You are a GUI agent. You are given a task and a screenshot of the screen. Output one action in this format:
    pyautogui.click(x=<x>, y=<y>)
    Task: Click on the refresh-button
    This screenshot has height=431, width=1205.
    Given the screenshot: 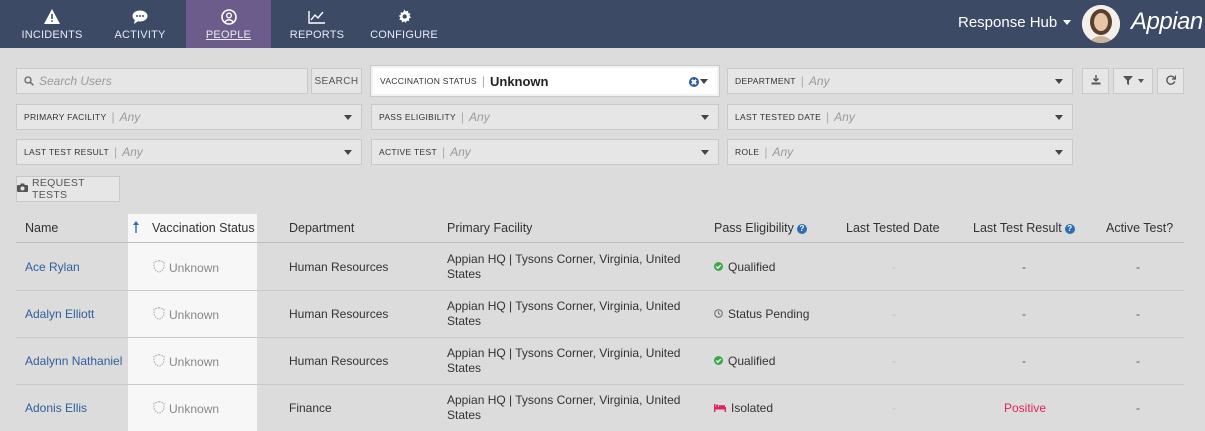 What is the action you would take?
    pyautogui.click(x=1170, y=81)
    